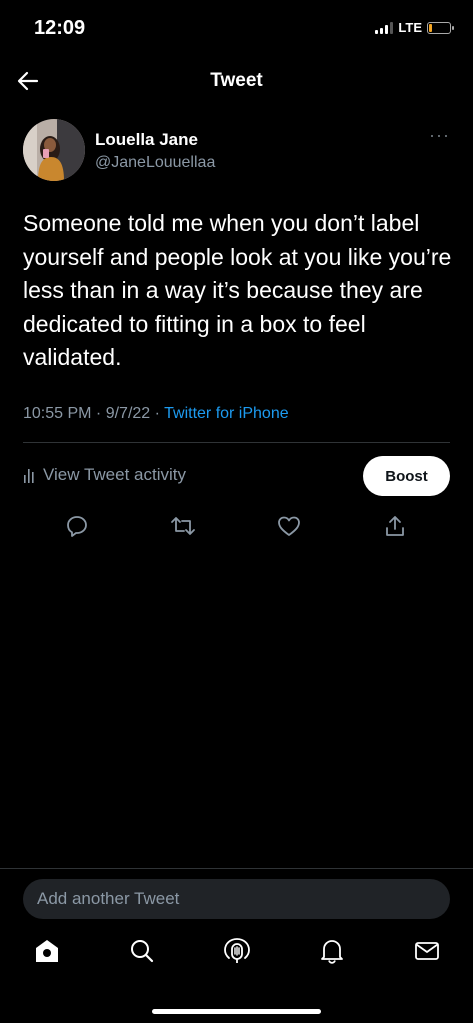  What do you see at coordinates (406, 476) in the screenshot?
I see `boost-button: Boost` at bounding box center [406, 476].